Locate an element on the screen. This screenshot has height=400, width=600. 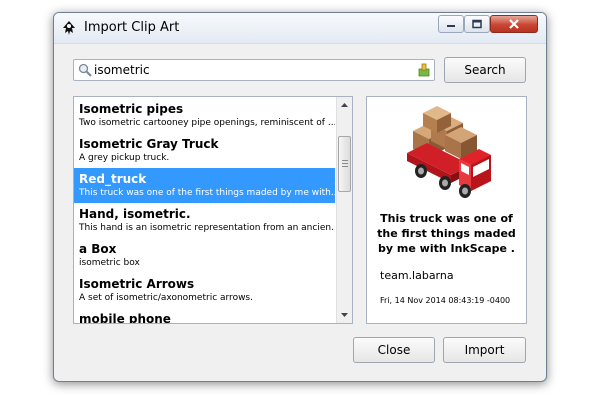
minimize-icon is located at coordinates (451, 26).